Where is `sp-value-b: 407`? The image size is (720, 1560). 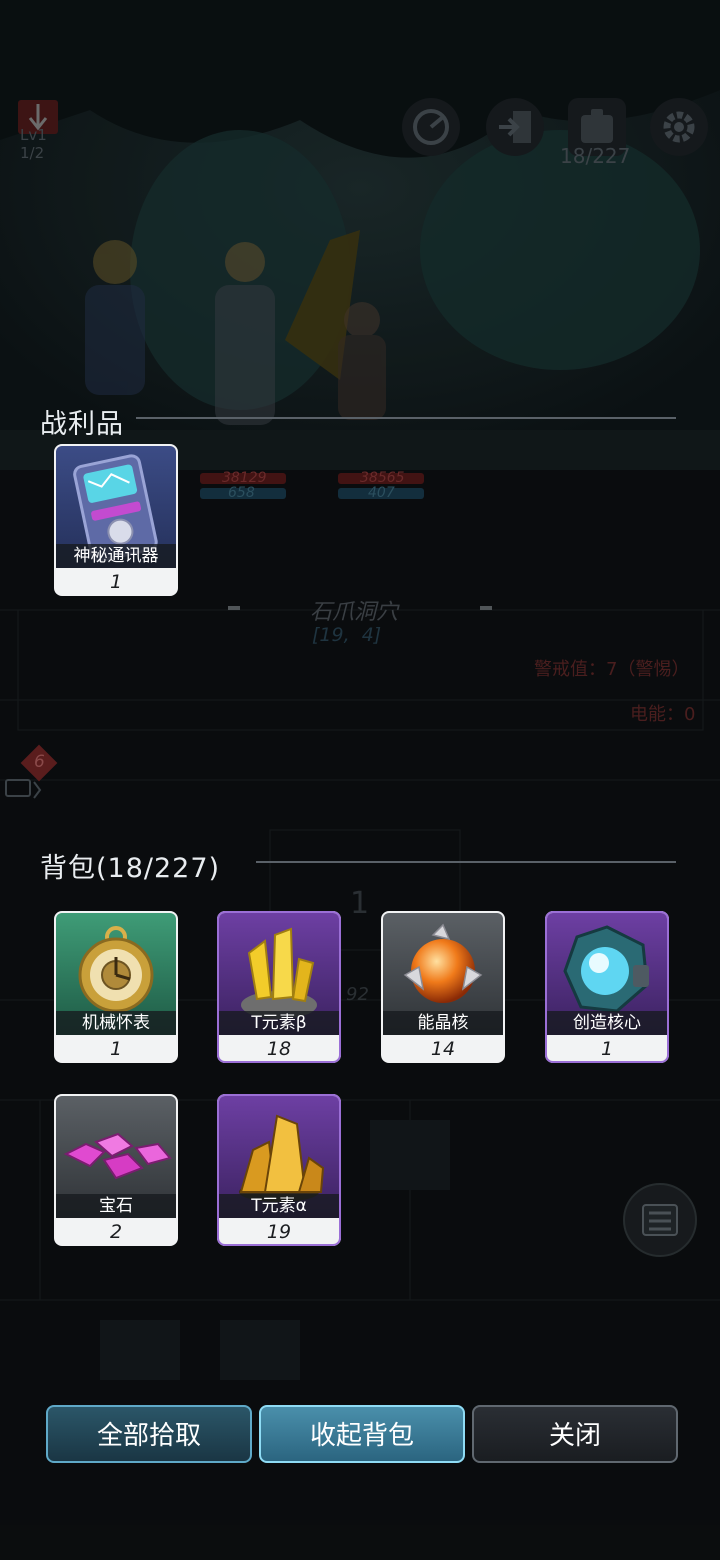 sp-value-b: 407 is located at coordinates (381, 493).